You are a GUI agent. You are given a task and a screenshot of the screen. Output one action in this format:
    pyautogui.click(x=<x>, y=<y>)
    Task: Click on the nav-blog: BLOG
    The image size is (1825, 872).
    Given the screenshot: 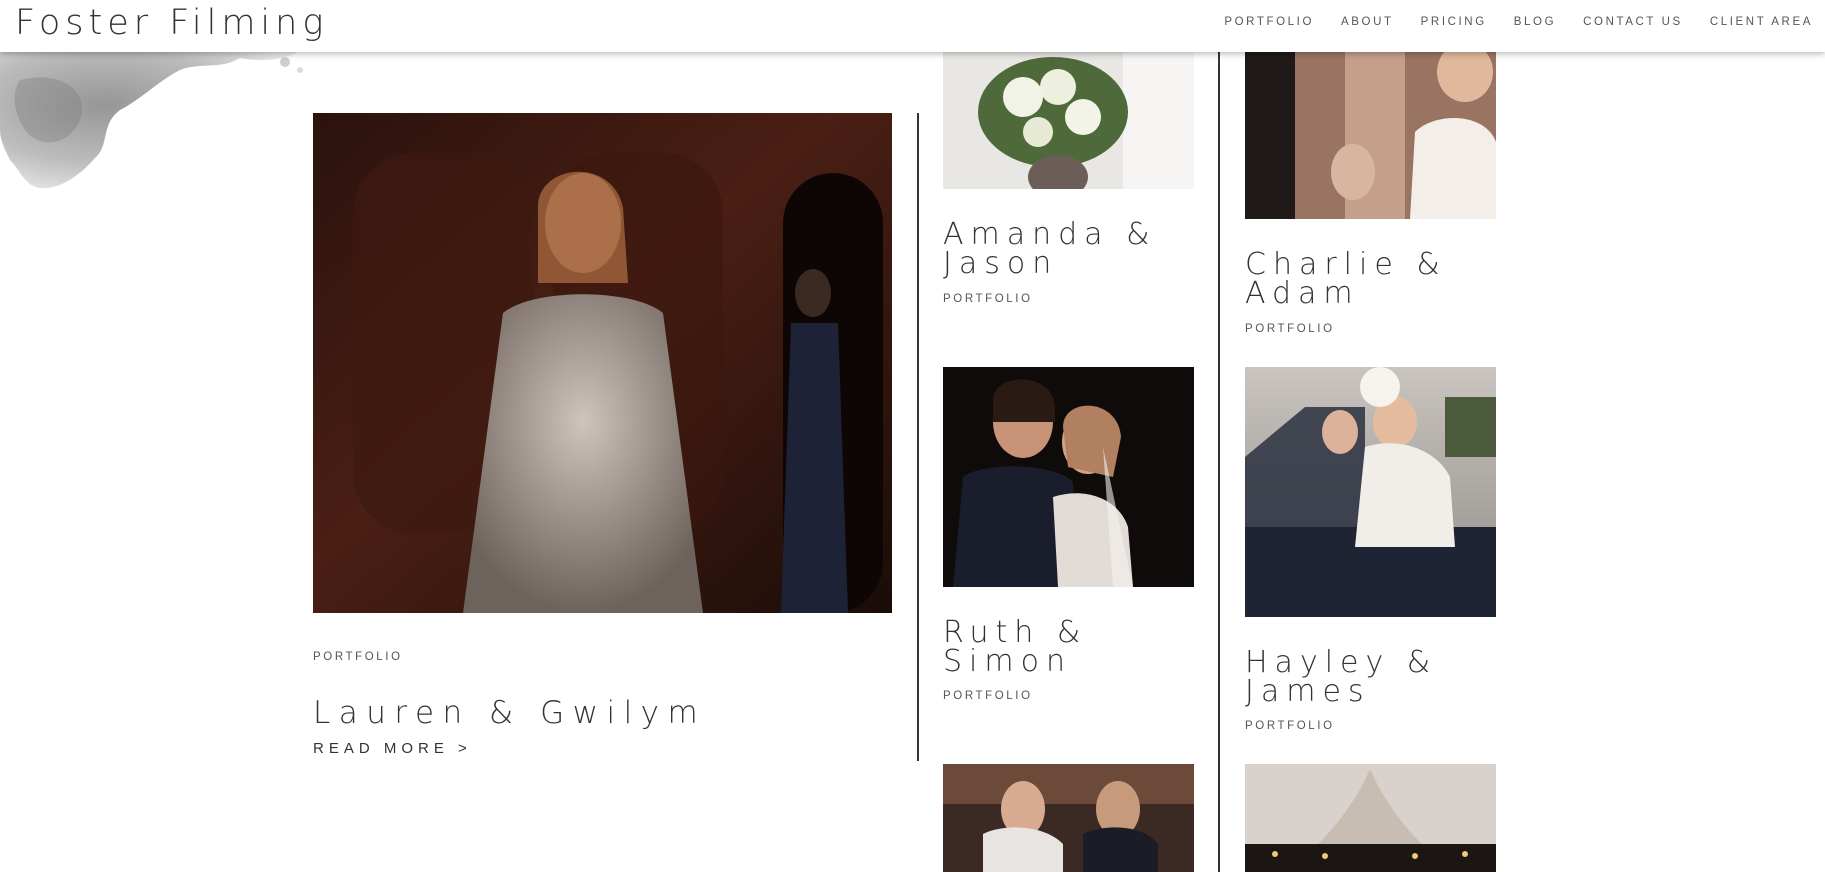 What is the action you would take?
    pyautogui.click(x=1535, y=22)
    